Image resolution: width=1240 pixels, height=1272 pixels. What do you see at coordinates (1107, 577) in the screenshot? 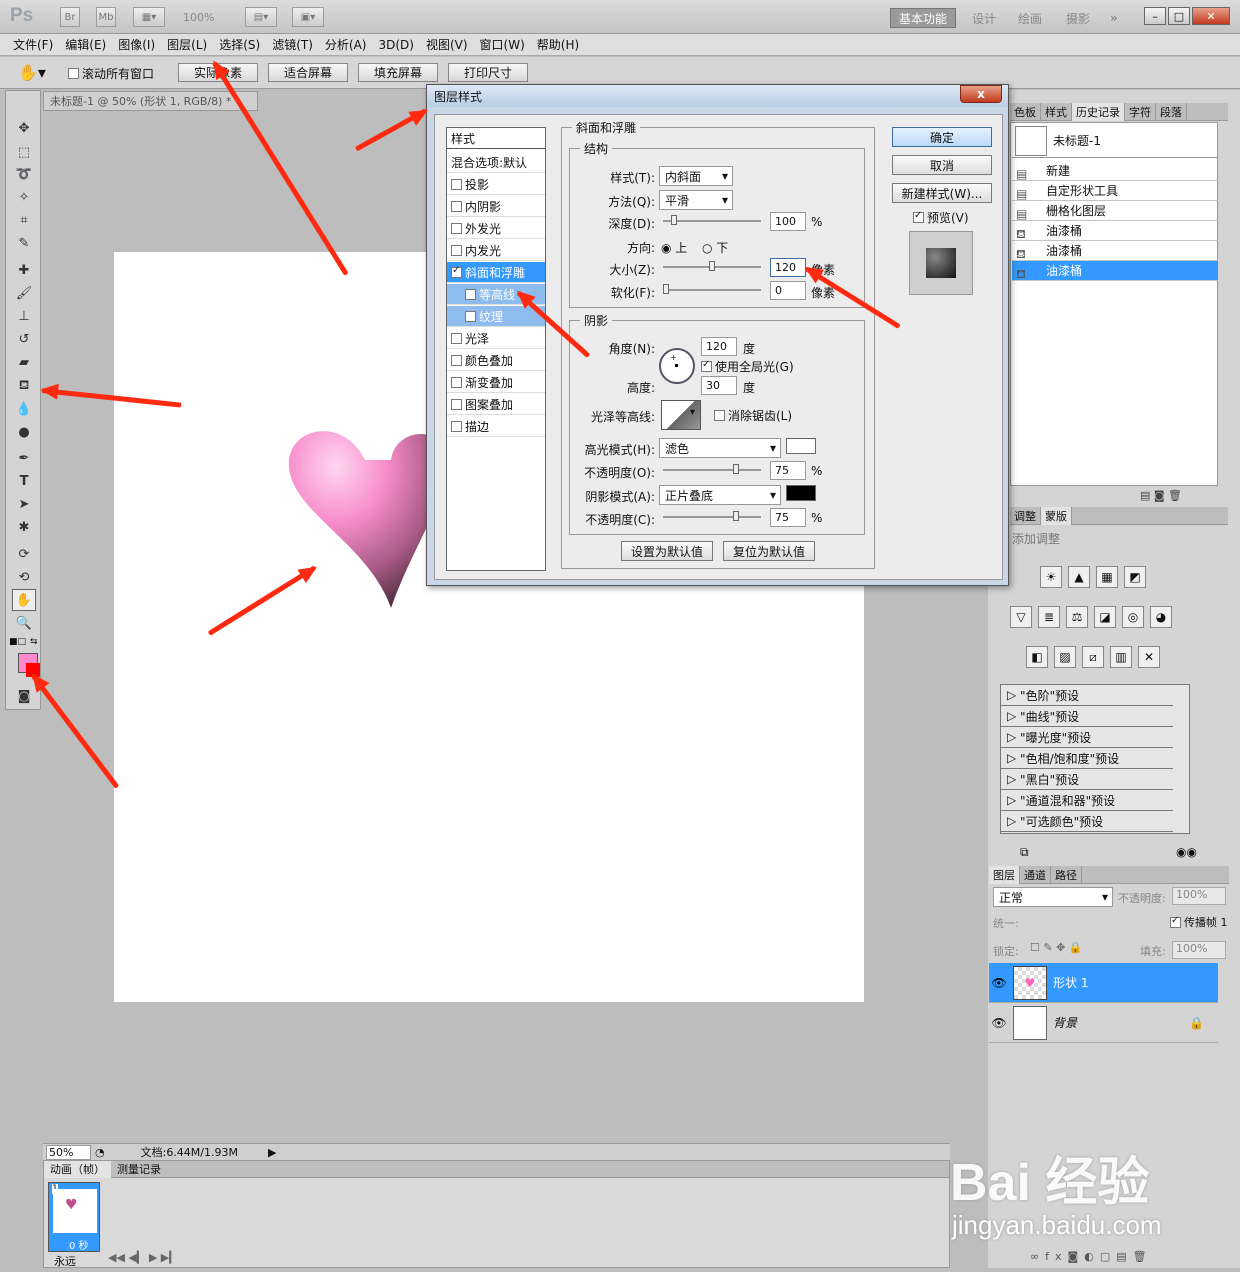
I see `curves-icon: ▦` at bounding box center [1107, 577].